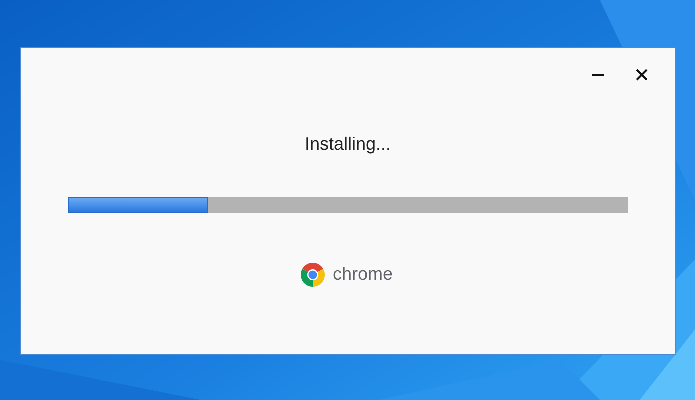 This screenshot has height=400, width=695. Describe the element at coordinates (642, 75) in the screenshot. I see `close-icon` at that location.